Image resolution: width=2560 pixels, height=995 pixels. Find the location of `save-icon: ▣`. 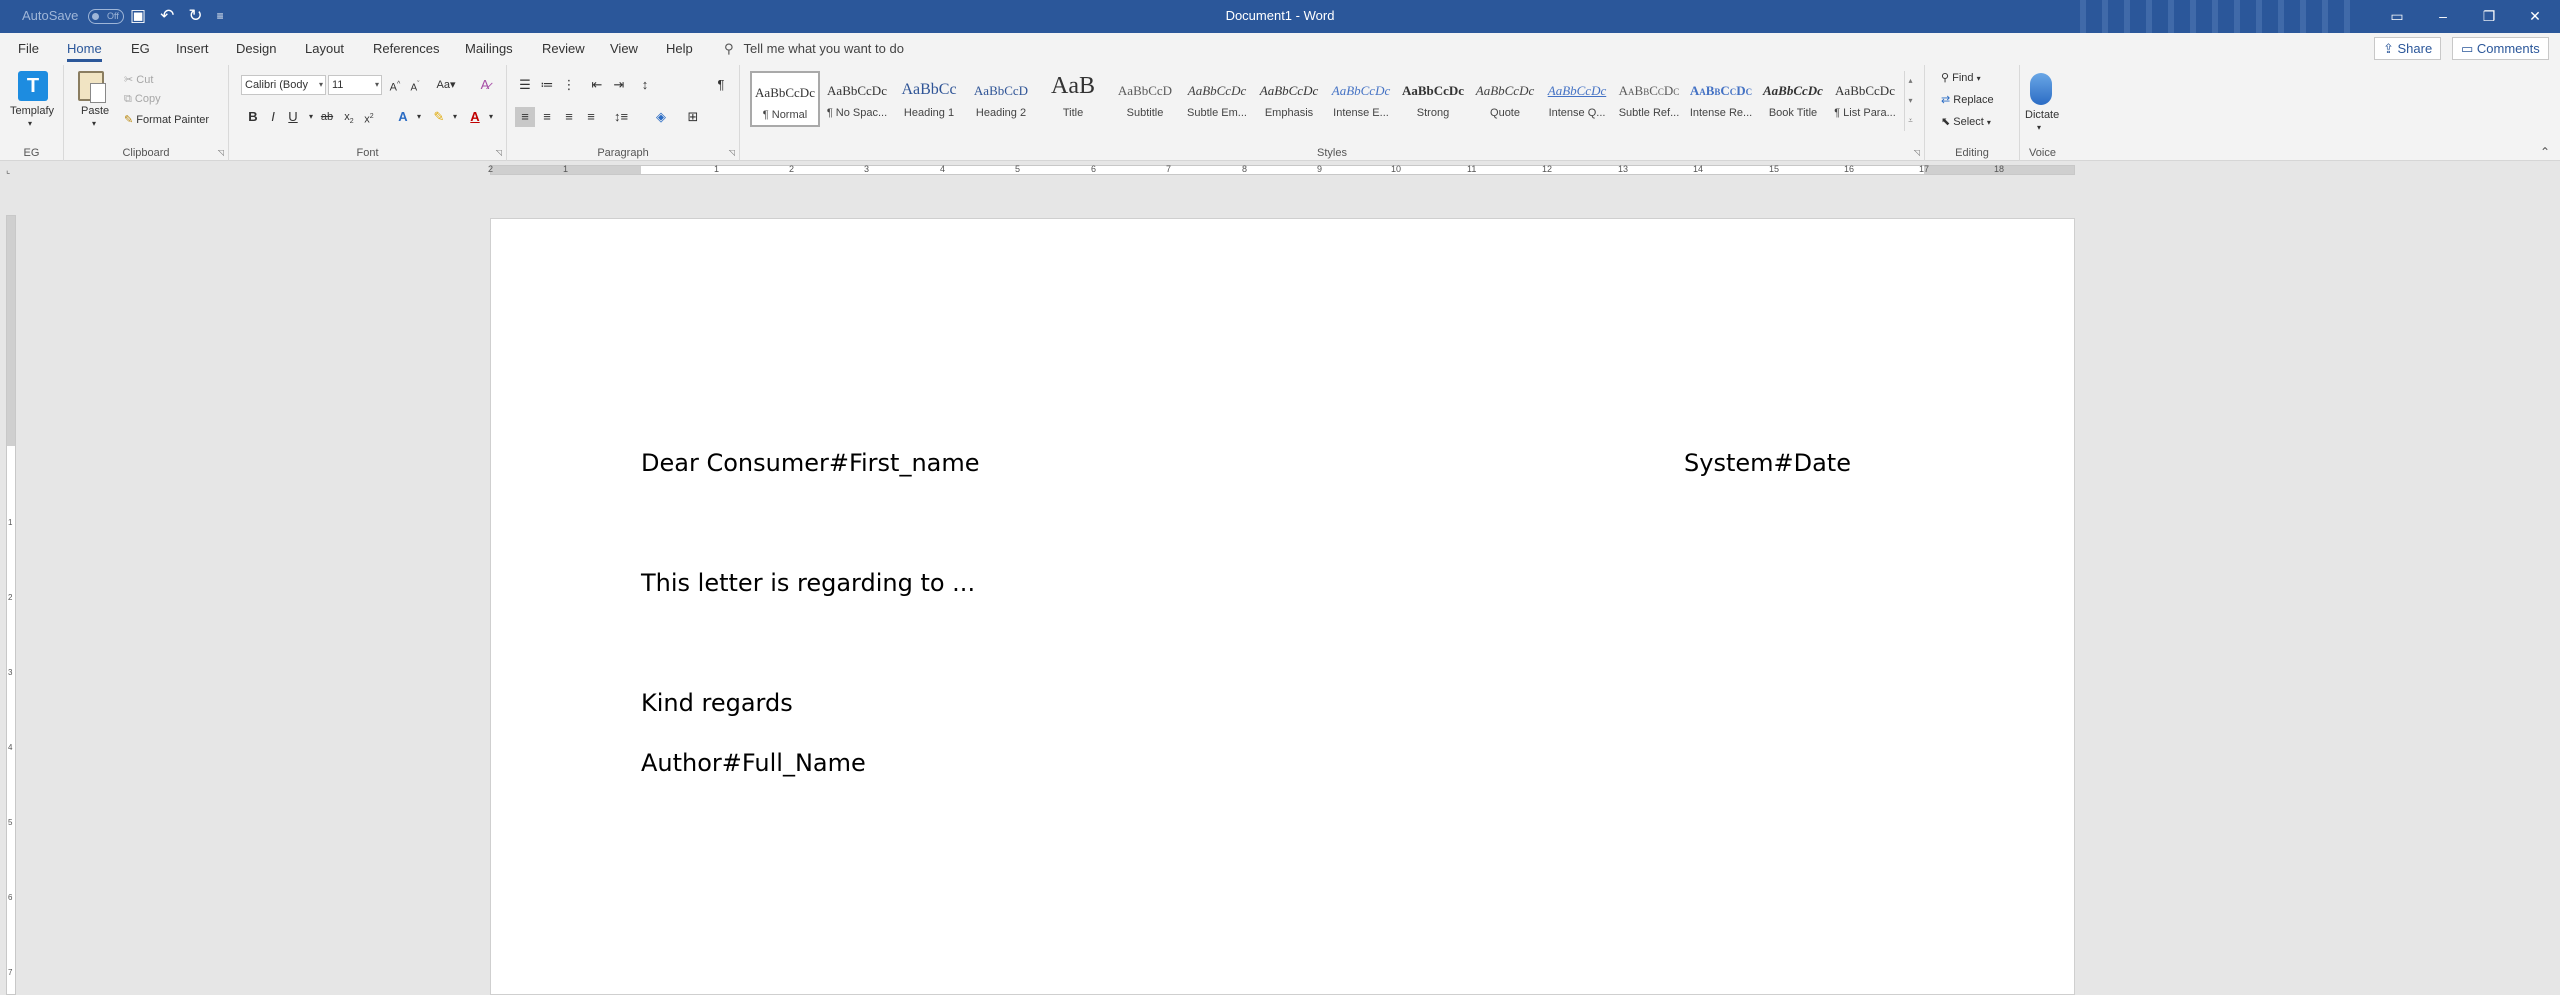

save-icon: ▣ is located at coordinates (138, 16).